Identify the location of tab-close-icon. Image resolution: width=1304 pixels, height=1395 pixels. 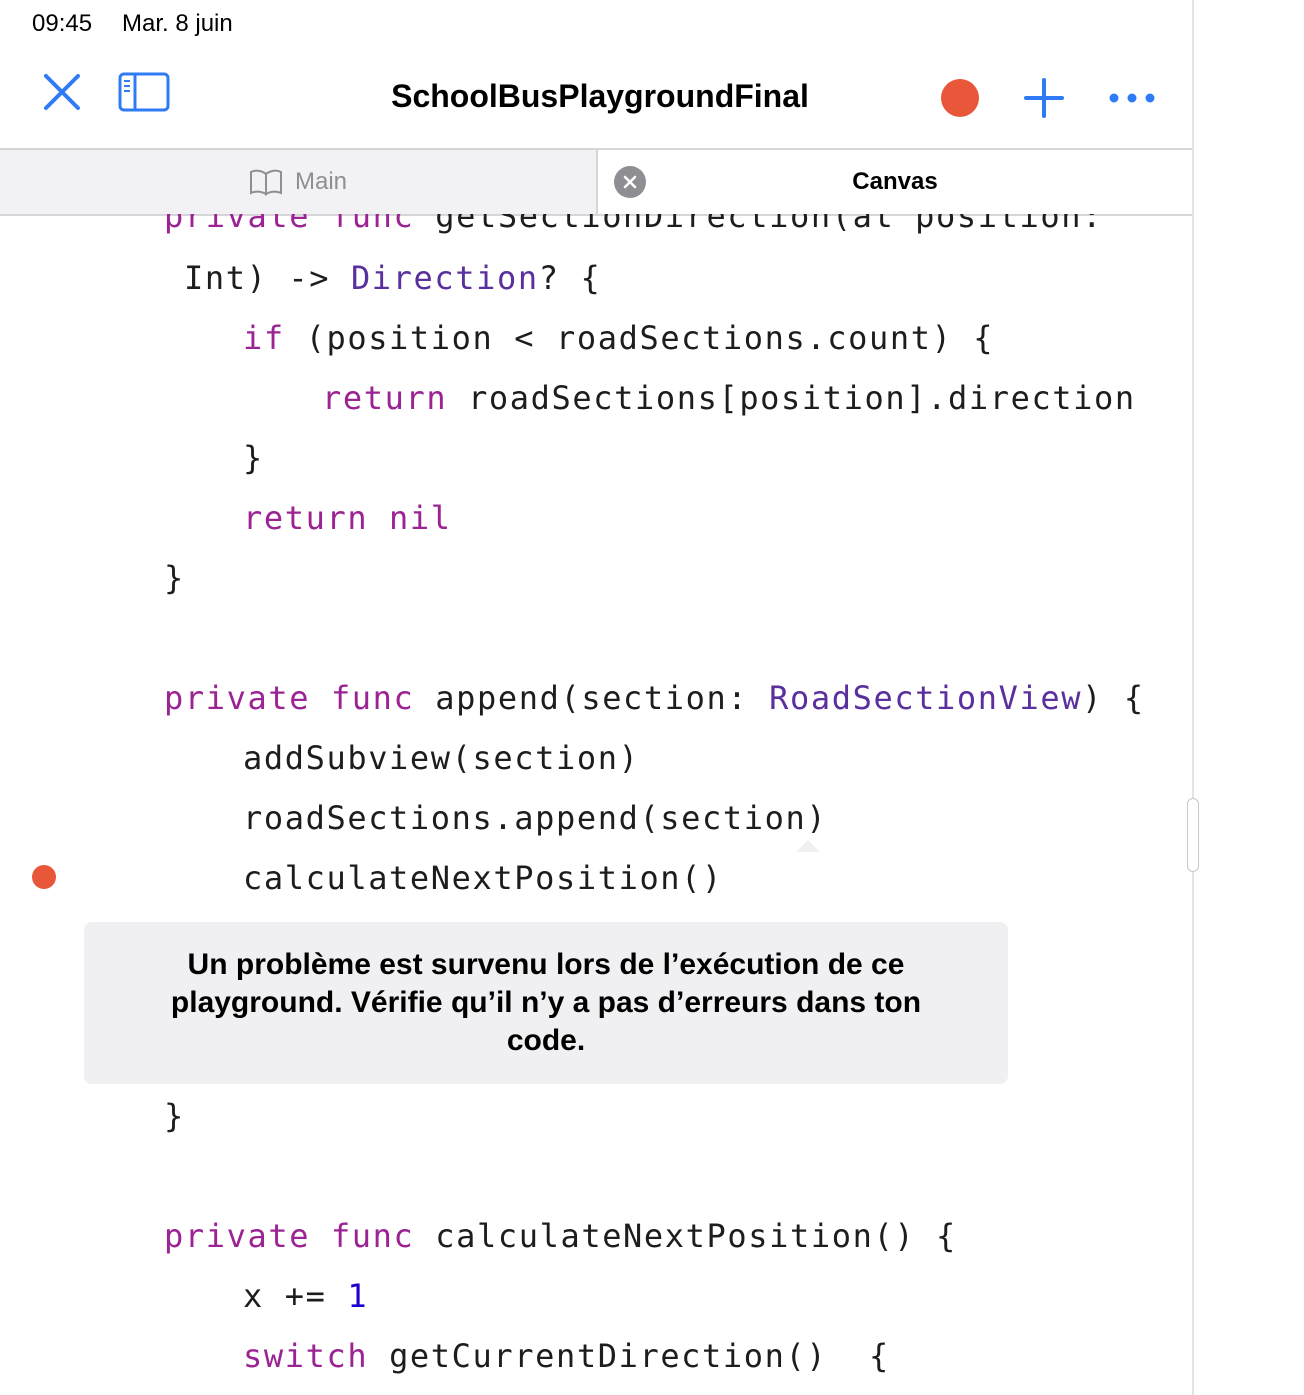
(630, 182).